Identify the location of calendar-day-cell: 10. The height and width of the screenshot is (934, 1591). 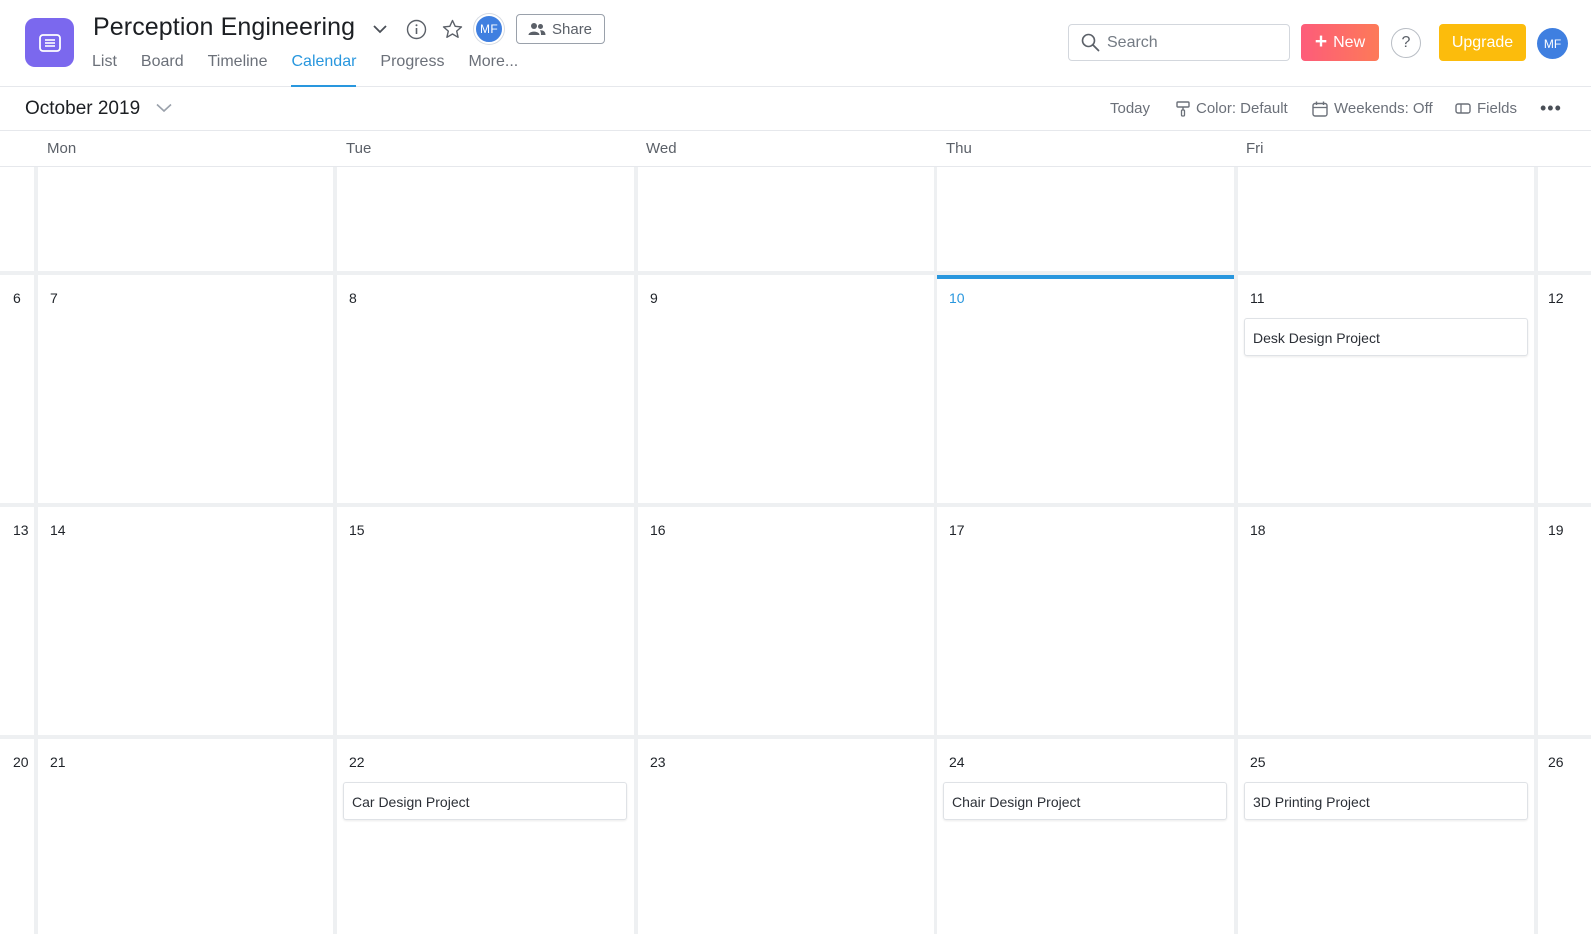
(1085, 389).